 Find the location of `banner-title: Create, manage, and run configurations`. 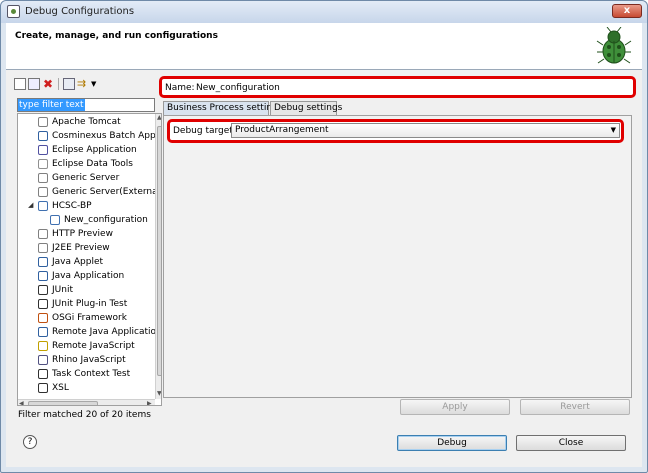

banner-title: Create, manage, and run configurations is located at coordinates (116, 36).